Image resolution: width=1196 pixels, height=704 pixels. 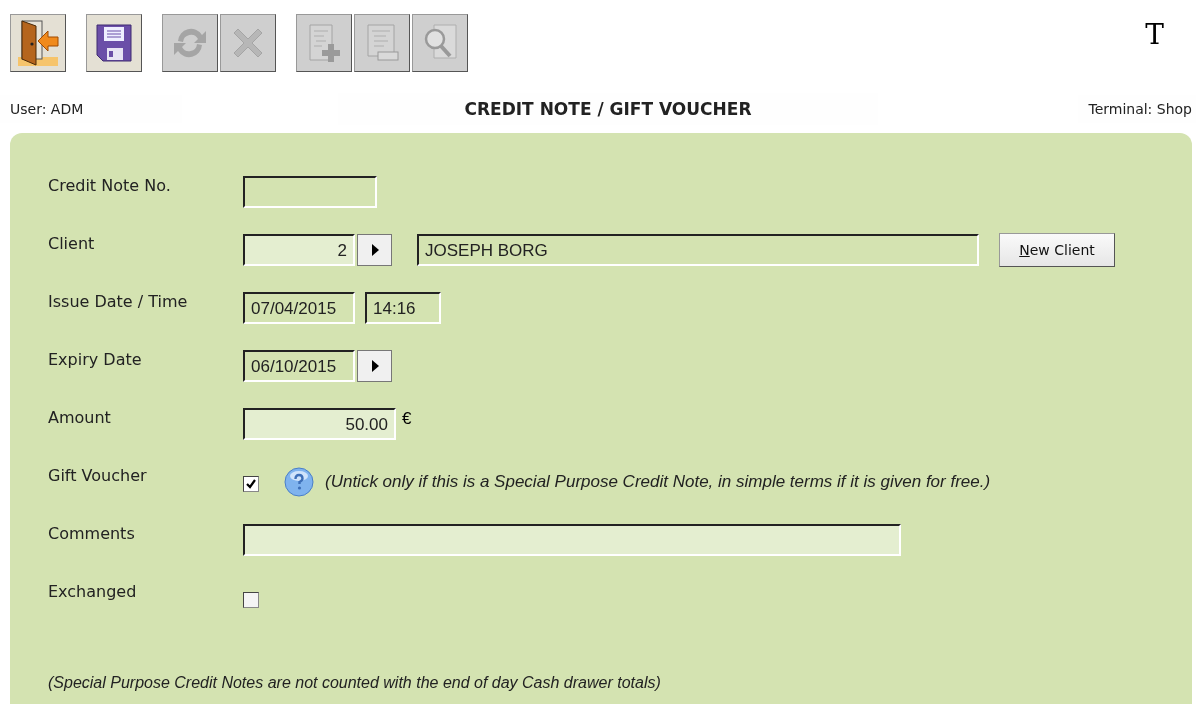 I want to click on field-label: Exchanged, so click(x=93, y=591).